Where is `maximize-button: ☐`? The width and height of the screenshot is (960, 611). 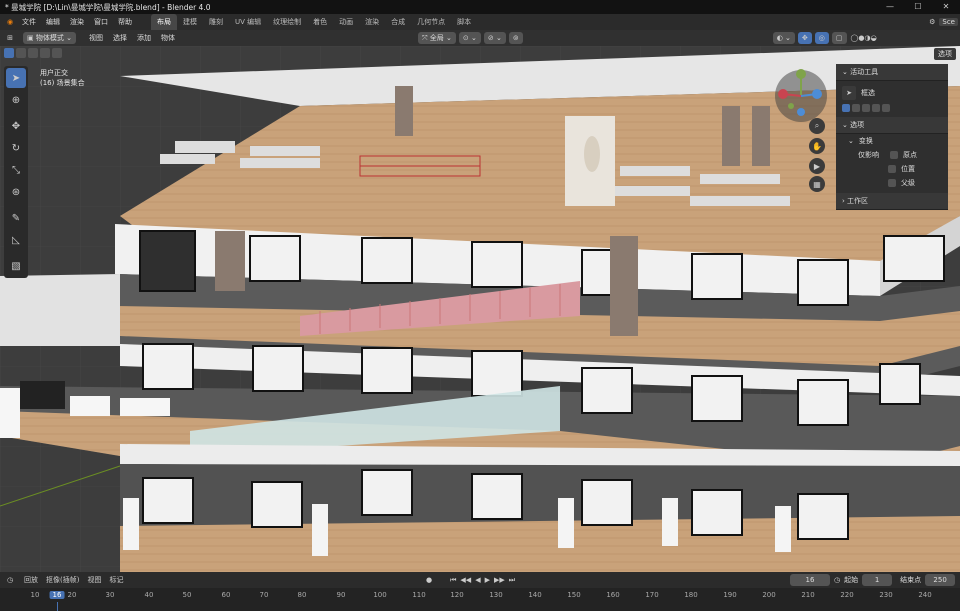
maximize-button: ☐ is located at coordinates (918, 7).